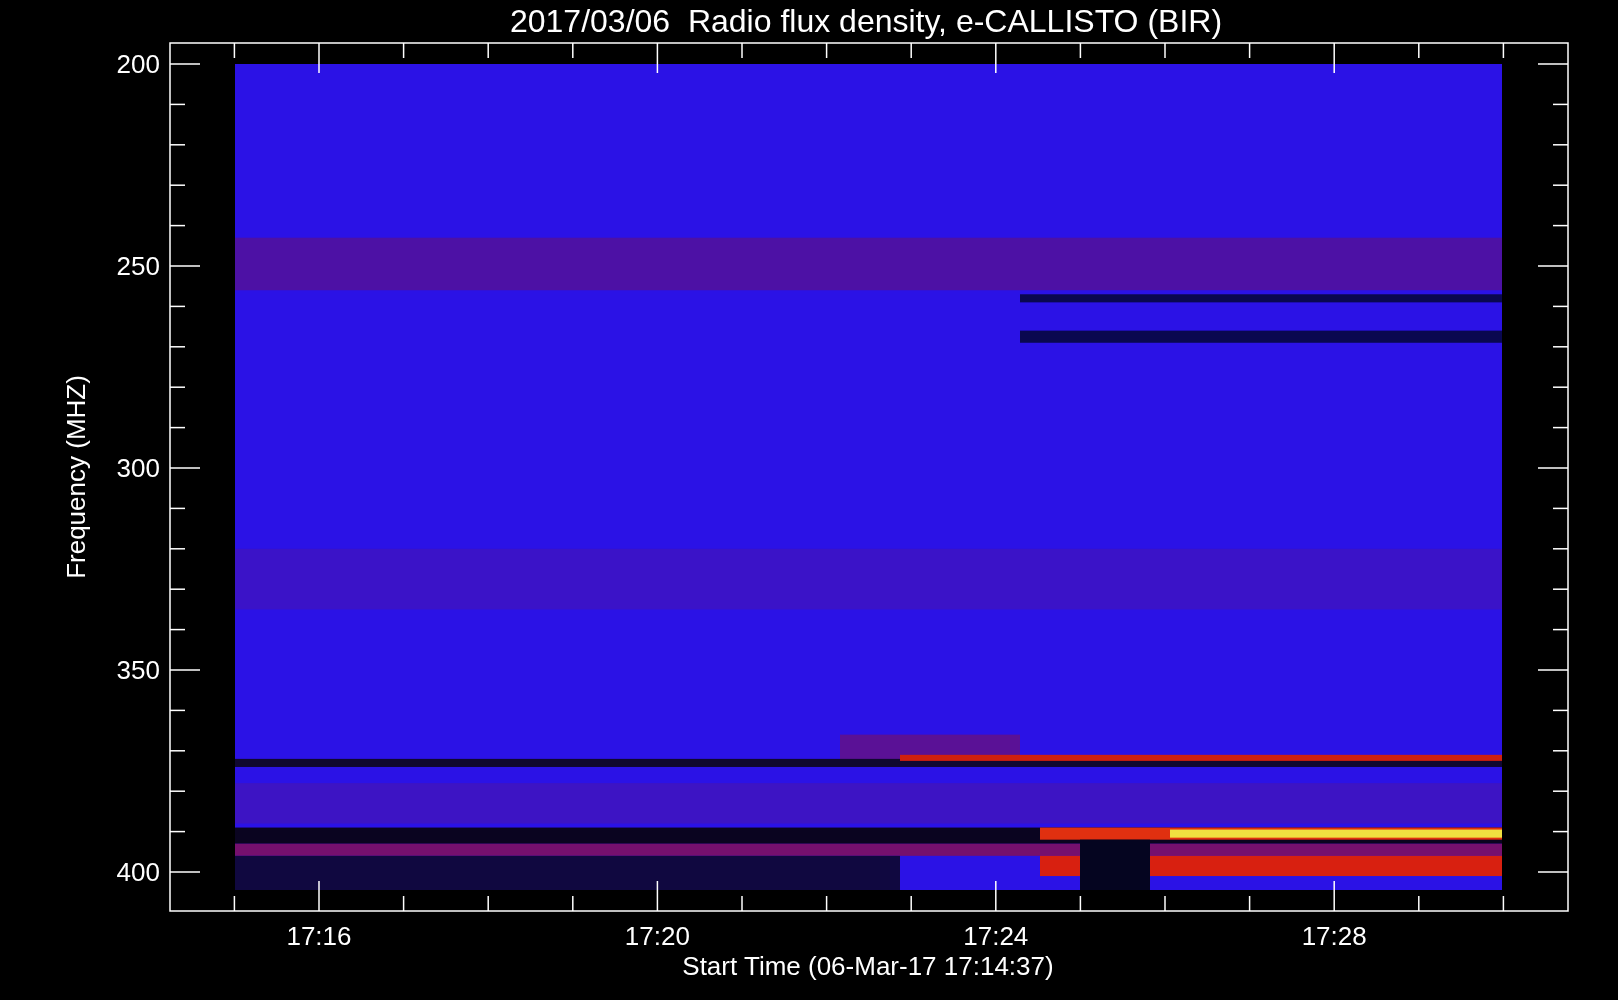 Image resolution: width=1618 pixels, height=1000 pixels. What do you see at coordinates (1334, 936) in the screenshot?
I see `x-tick-label: 17:28` at bounding box center [1334, 936].